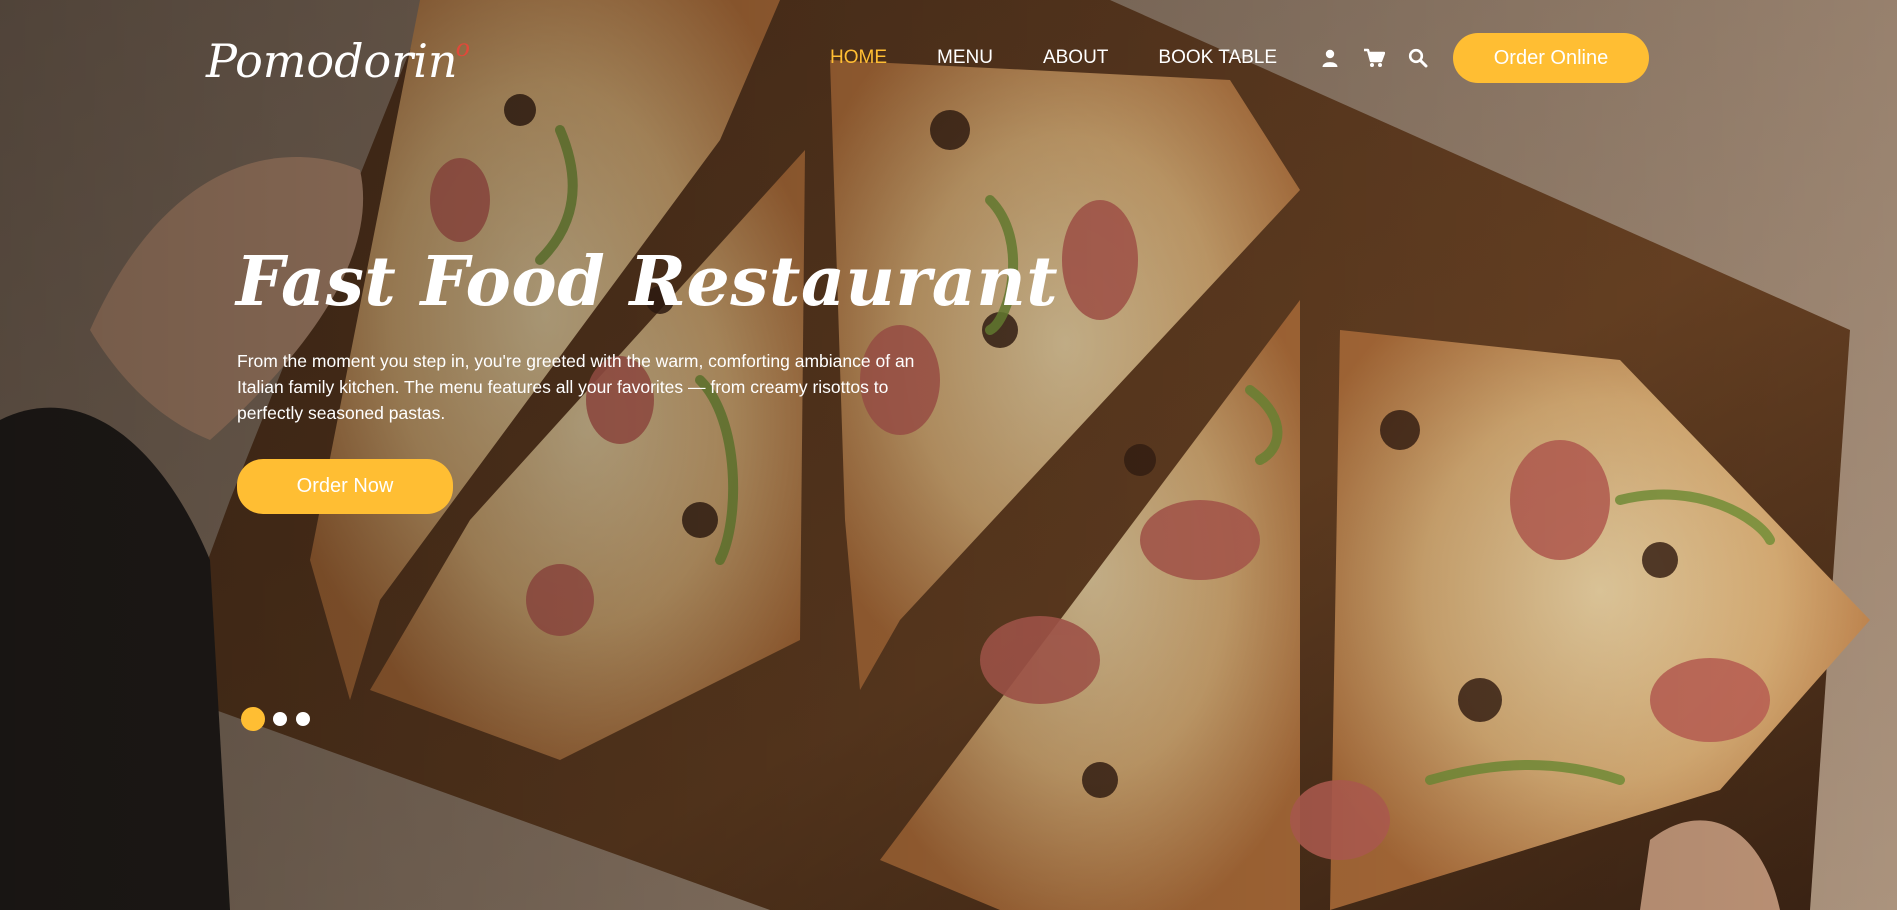 The image size is (1897, 910). What do you see at coordinates (1217, 58) in the screenshot?
I see `nav-item-book-table: BOOK TABLE` at bounding box center [1217, 58].